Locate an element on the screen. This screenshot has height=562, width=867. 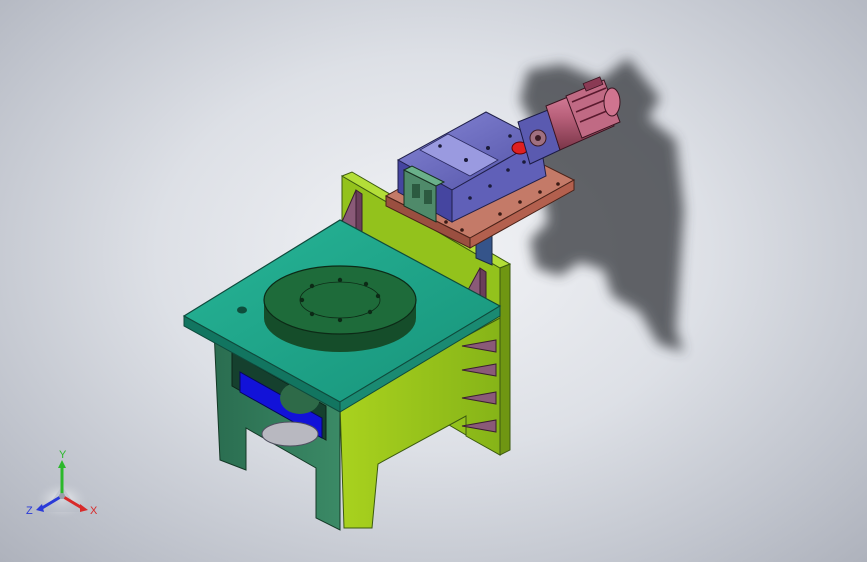
rotary-table is located at coordinates (340, 308).